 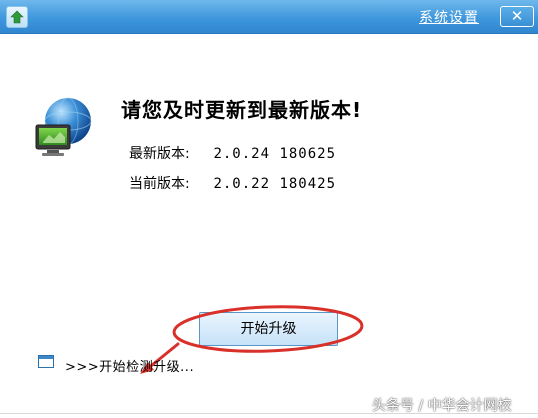 I want to click on current-version-value: 2.0.22 180425, so click(x=275, y=184).